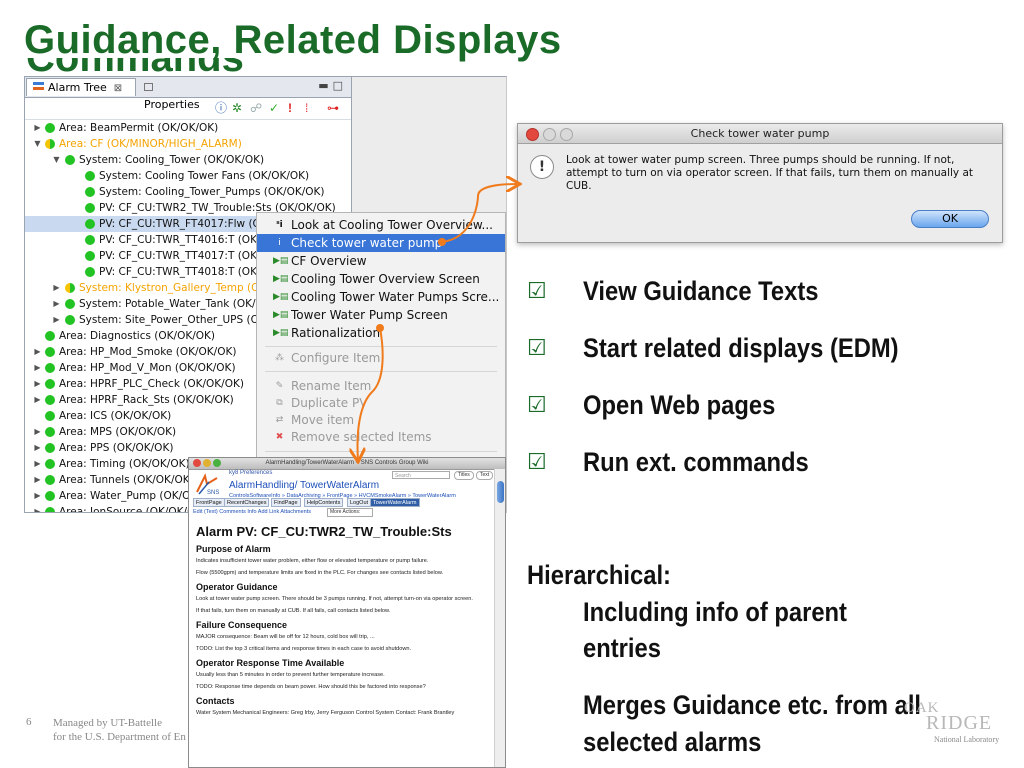  What do you see at coordinates (174, 320) in the screenshot?
I see `tree-row-label: System: Site_Power_Other_UPS (OK/` at bounding box center [174, 320].